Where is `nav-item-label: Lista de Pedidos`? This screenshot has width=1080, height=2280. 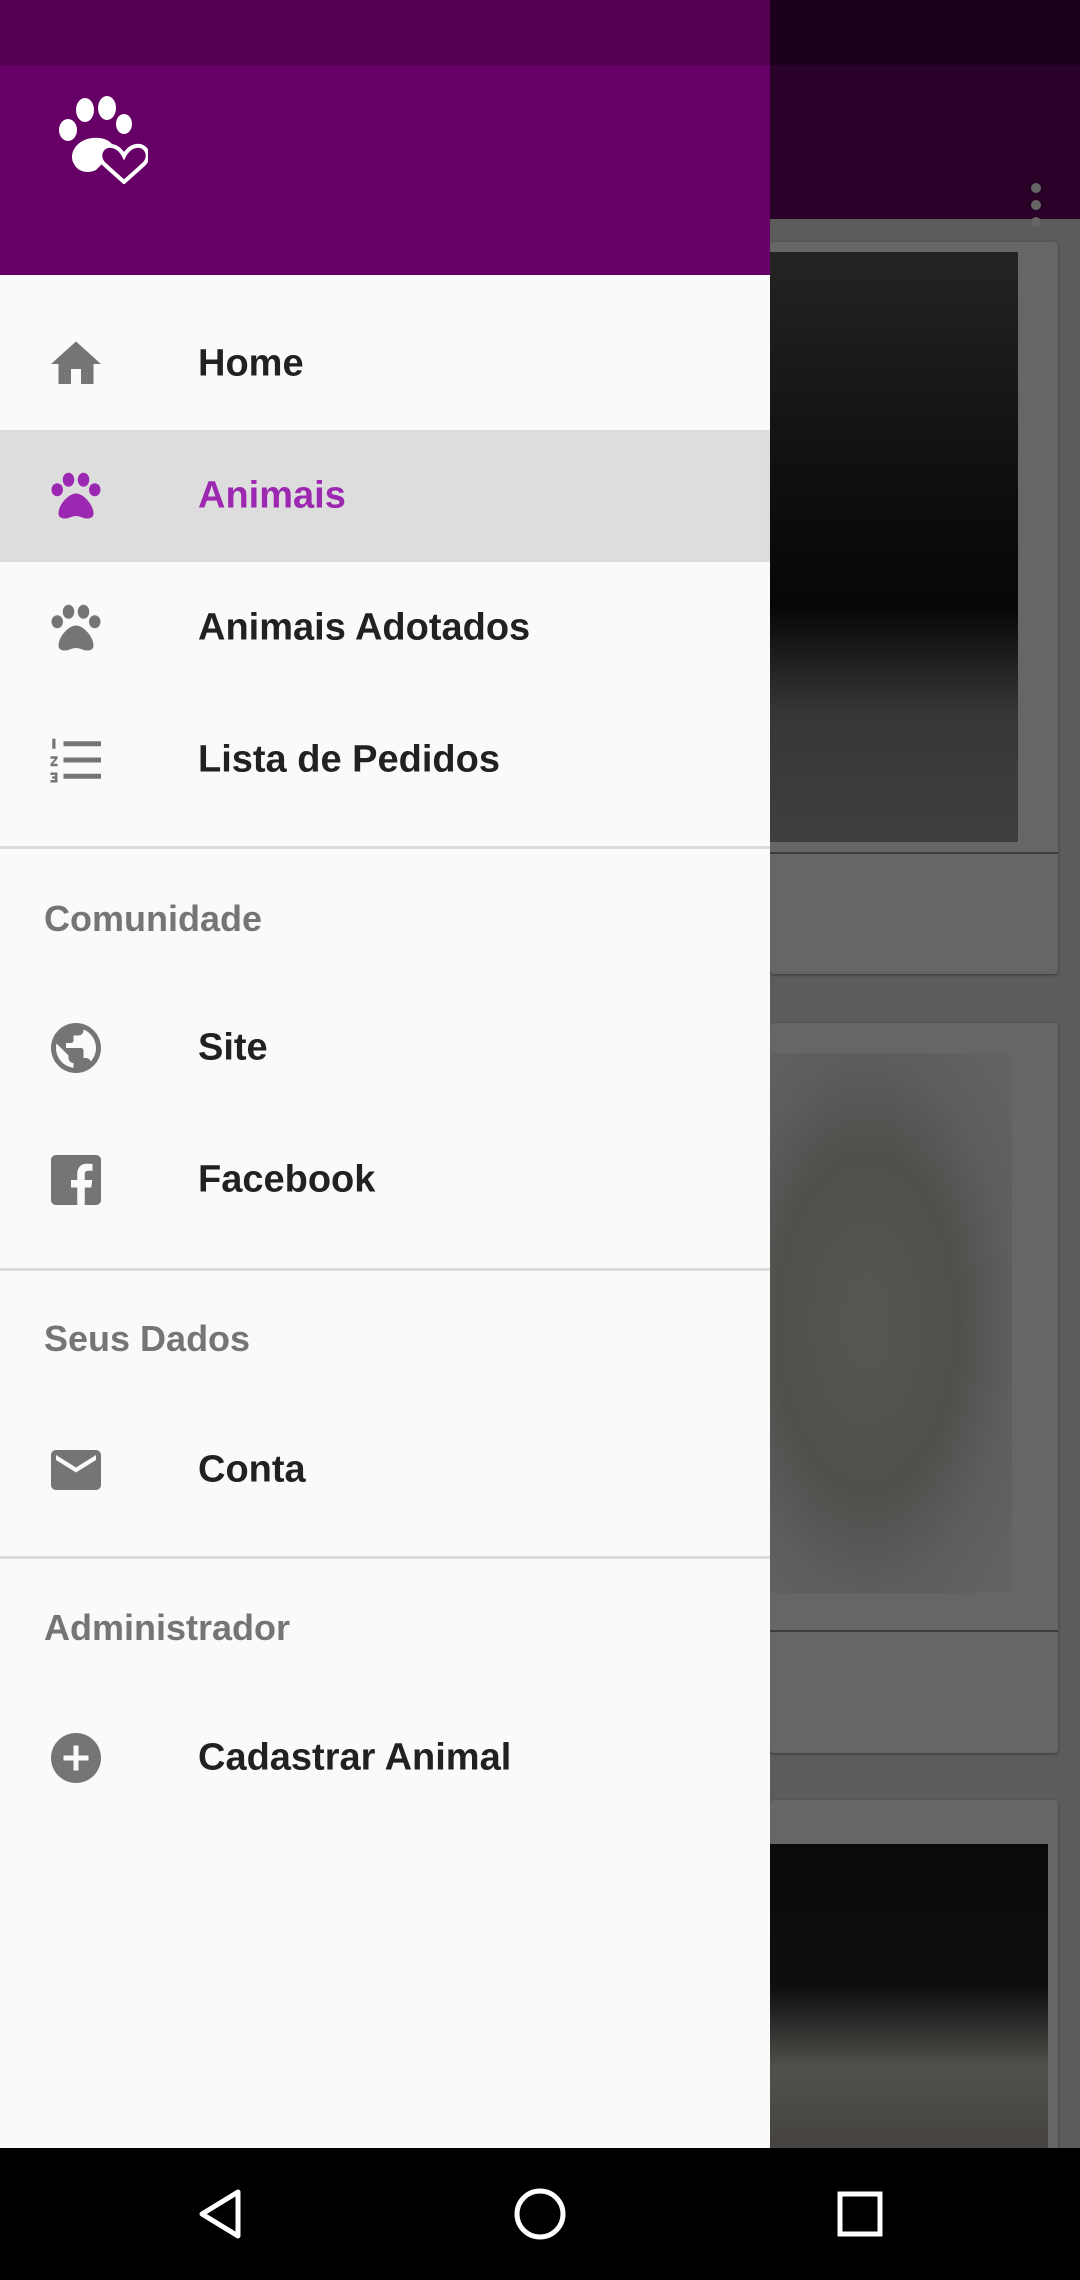 nav-item-label: Lista de Pedidos is located at coordinates (349, 759).